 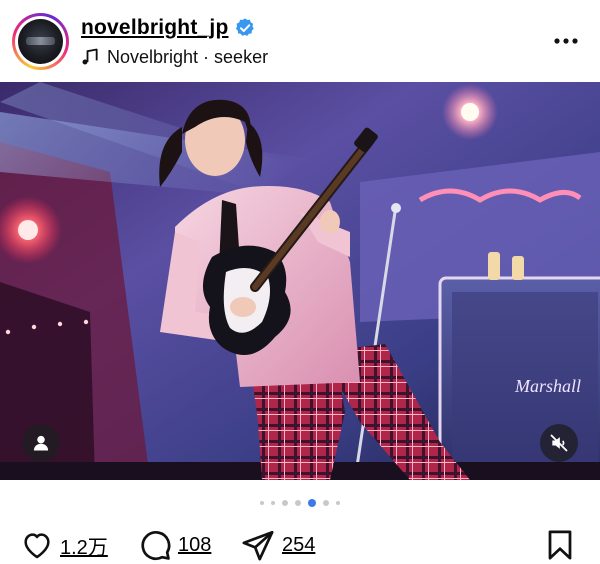 What do you see at coordinates (188, 56) in the screenshot?
I see `audio-label: Novelbright · seeker` at bounding box center [188, 56].